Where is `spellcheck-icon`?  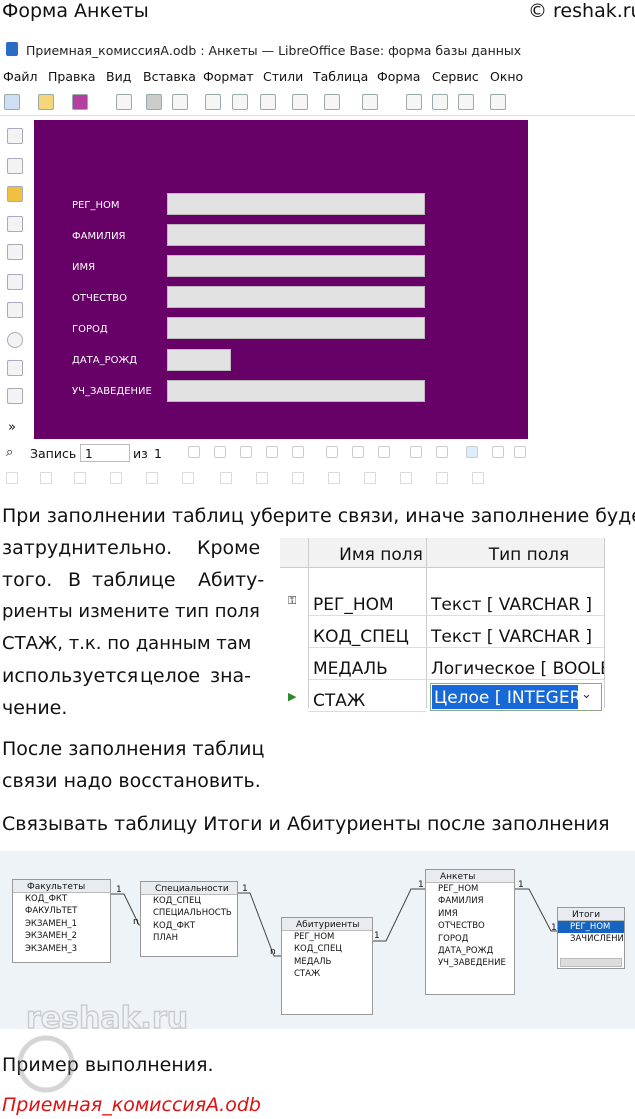
spellcheck-icon is located at coordinates (440, 102).